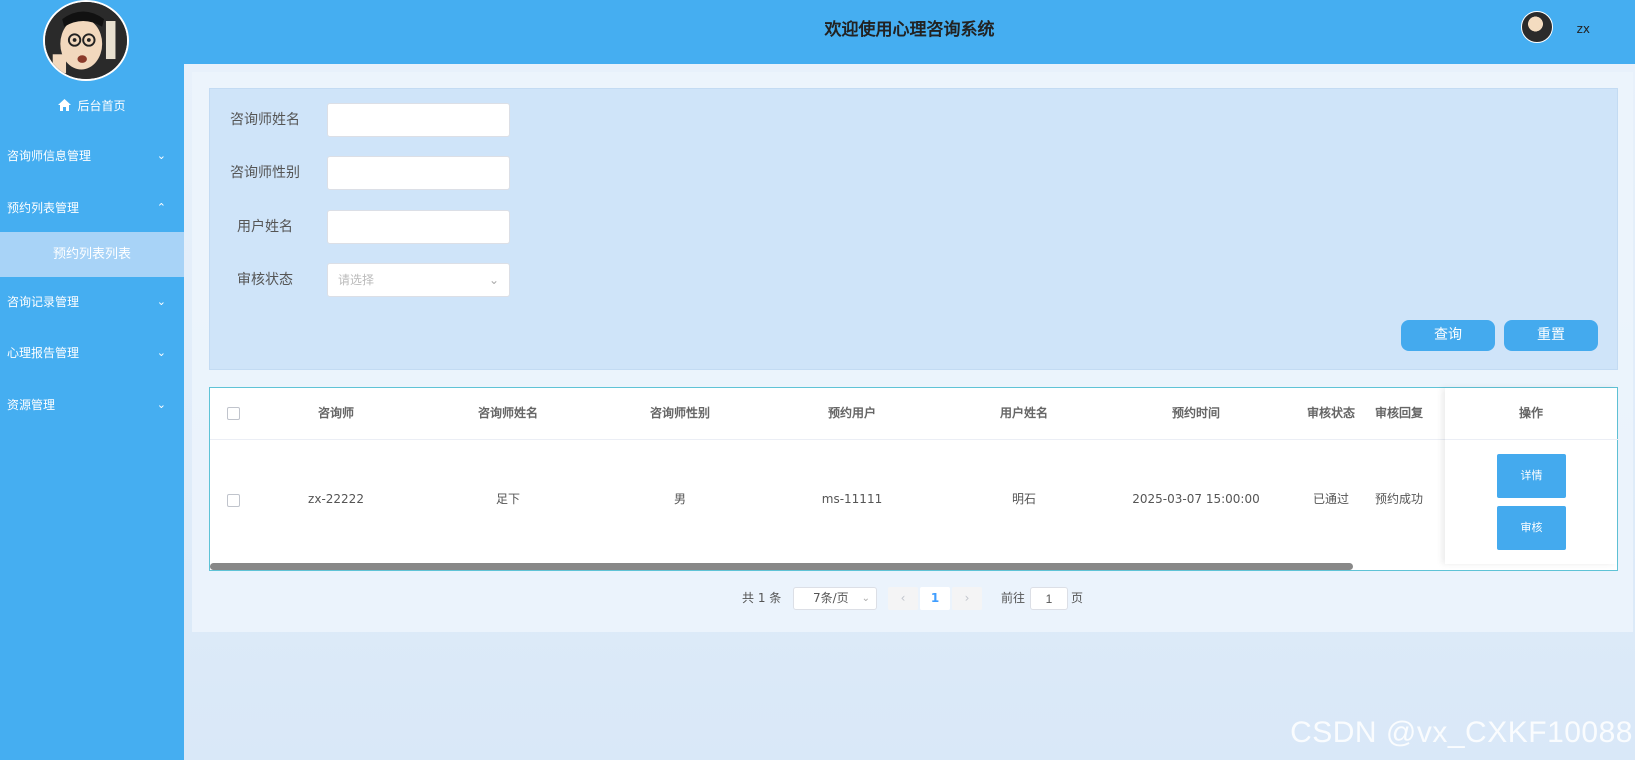  I want to click on sidebar-subitem-appointment-list: 预约列表列表, so click(92, 254).